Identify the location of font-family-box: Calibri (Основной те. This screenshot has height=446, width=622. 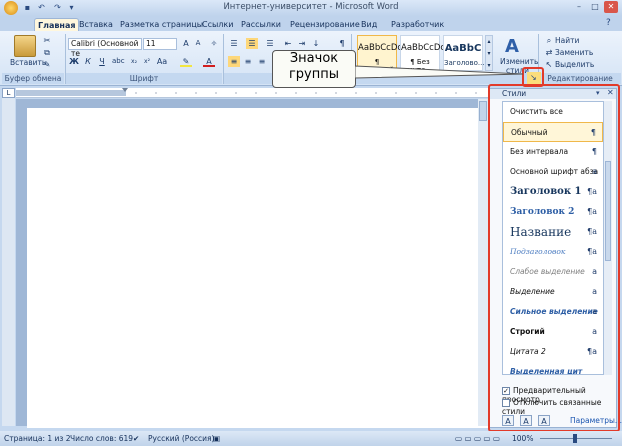
(105, 48).